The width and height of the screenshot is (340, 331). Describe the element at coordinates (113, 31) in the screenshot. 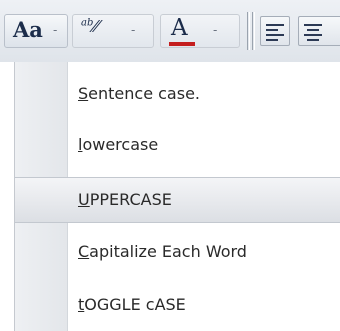

I see `text-highlight-button: ab⁄⁄ -` at that location.